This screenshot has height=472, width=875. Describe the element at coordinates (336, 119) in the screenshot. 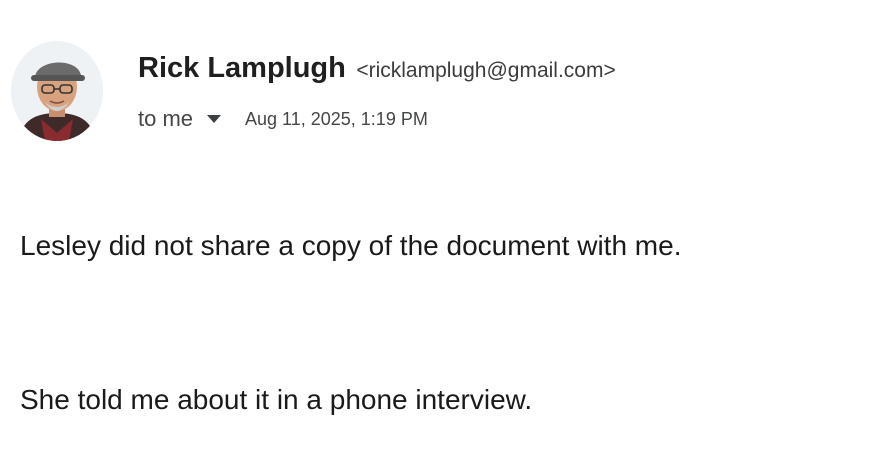

I see `timestamp: Aug 11, 2025, 1:19 PM` at that location.